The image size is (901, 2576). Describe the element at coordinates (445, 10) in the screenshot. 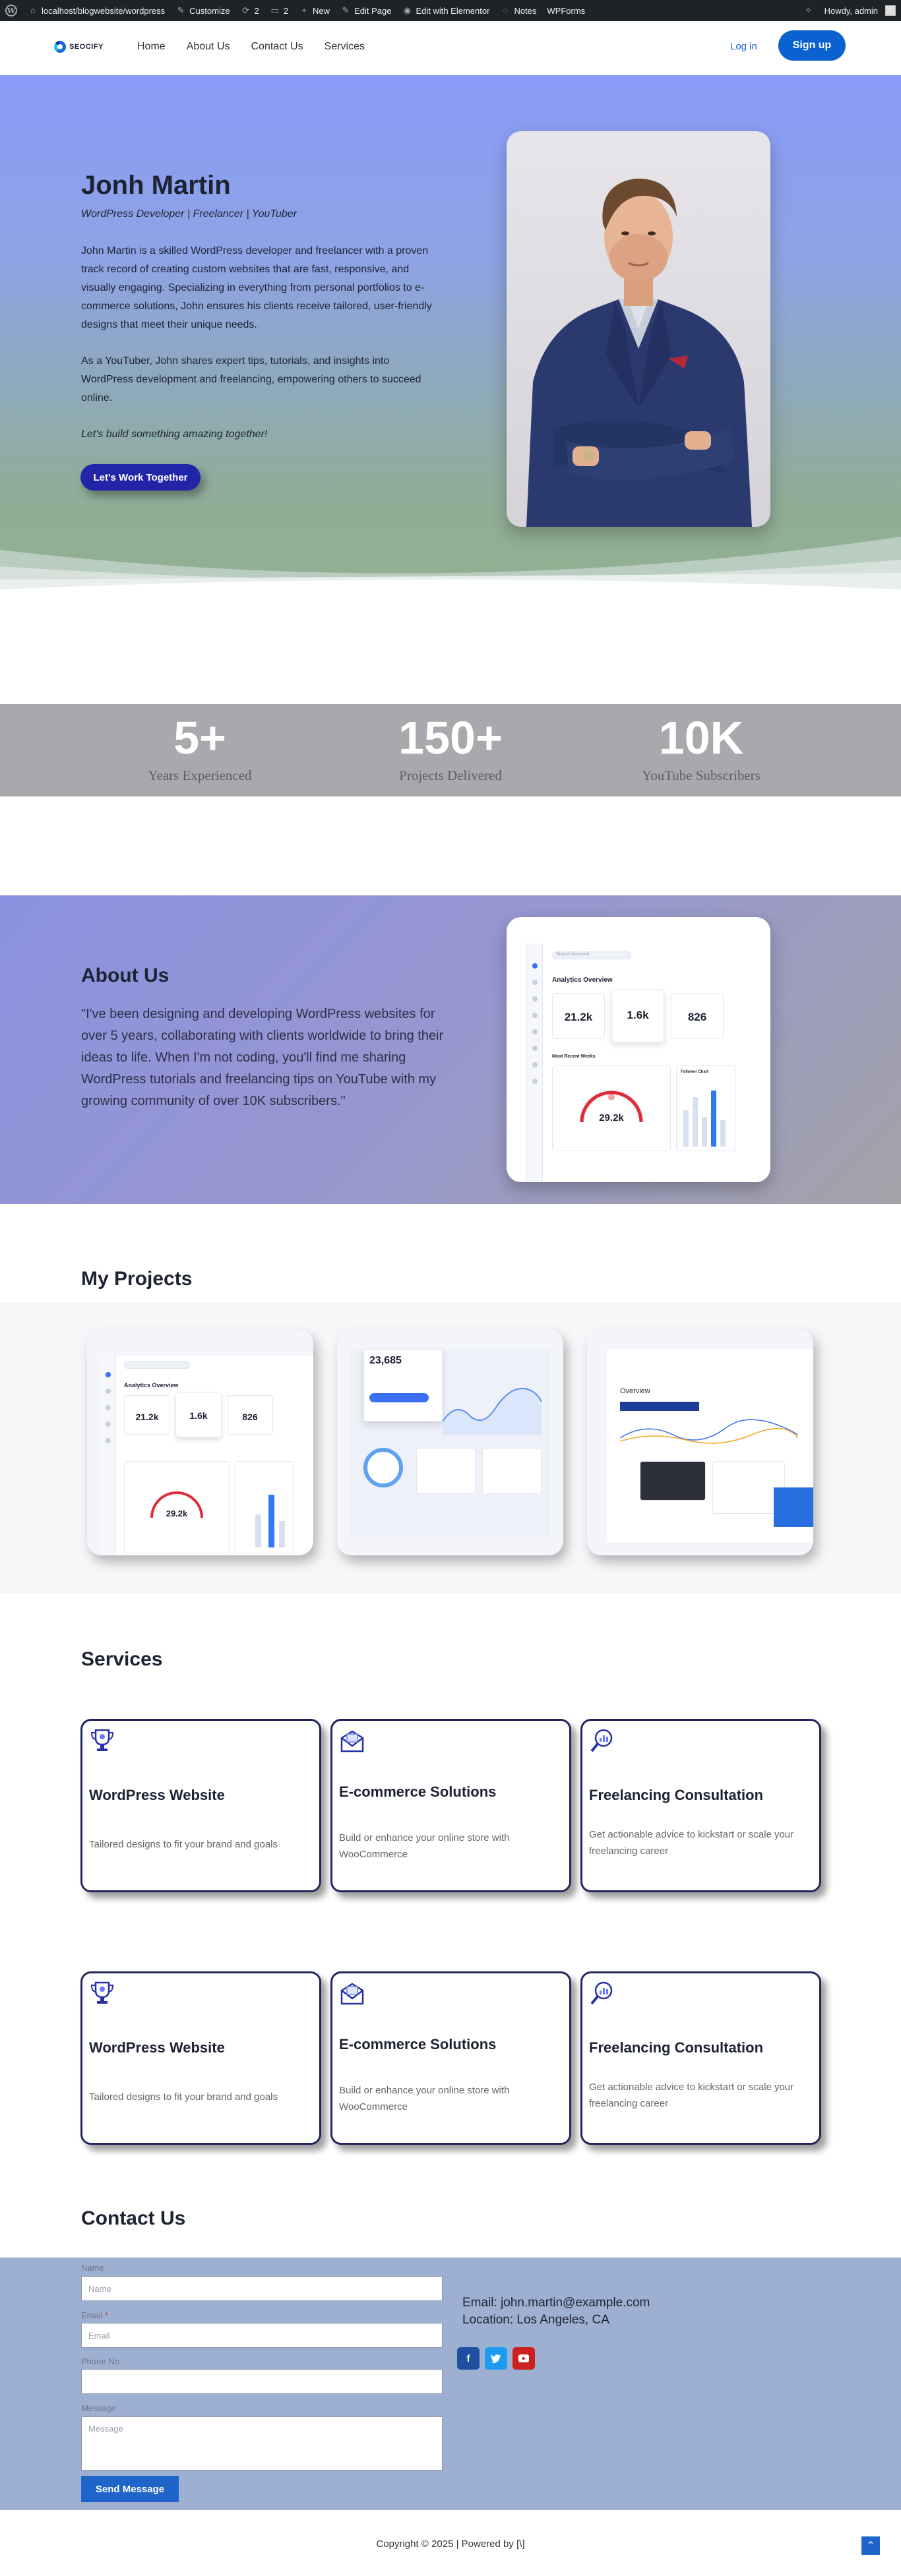

I see `admin-elementor-link: ◉ Edit with Elementor` at that location.